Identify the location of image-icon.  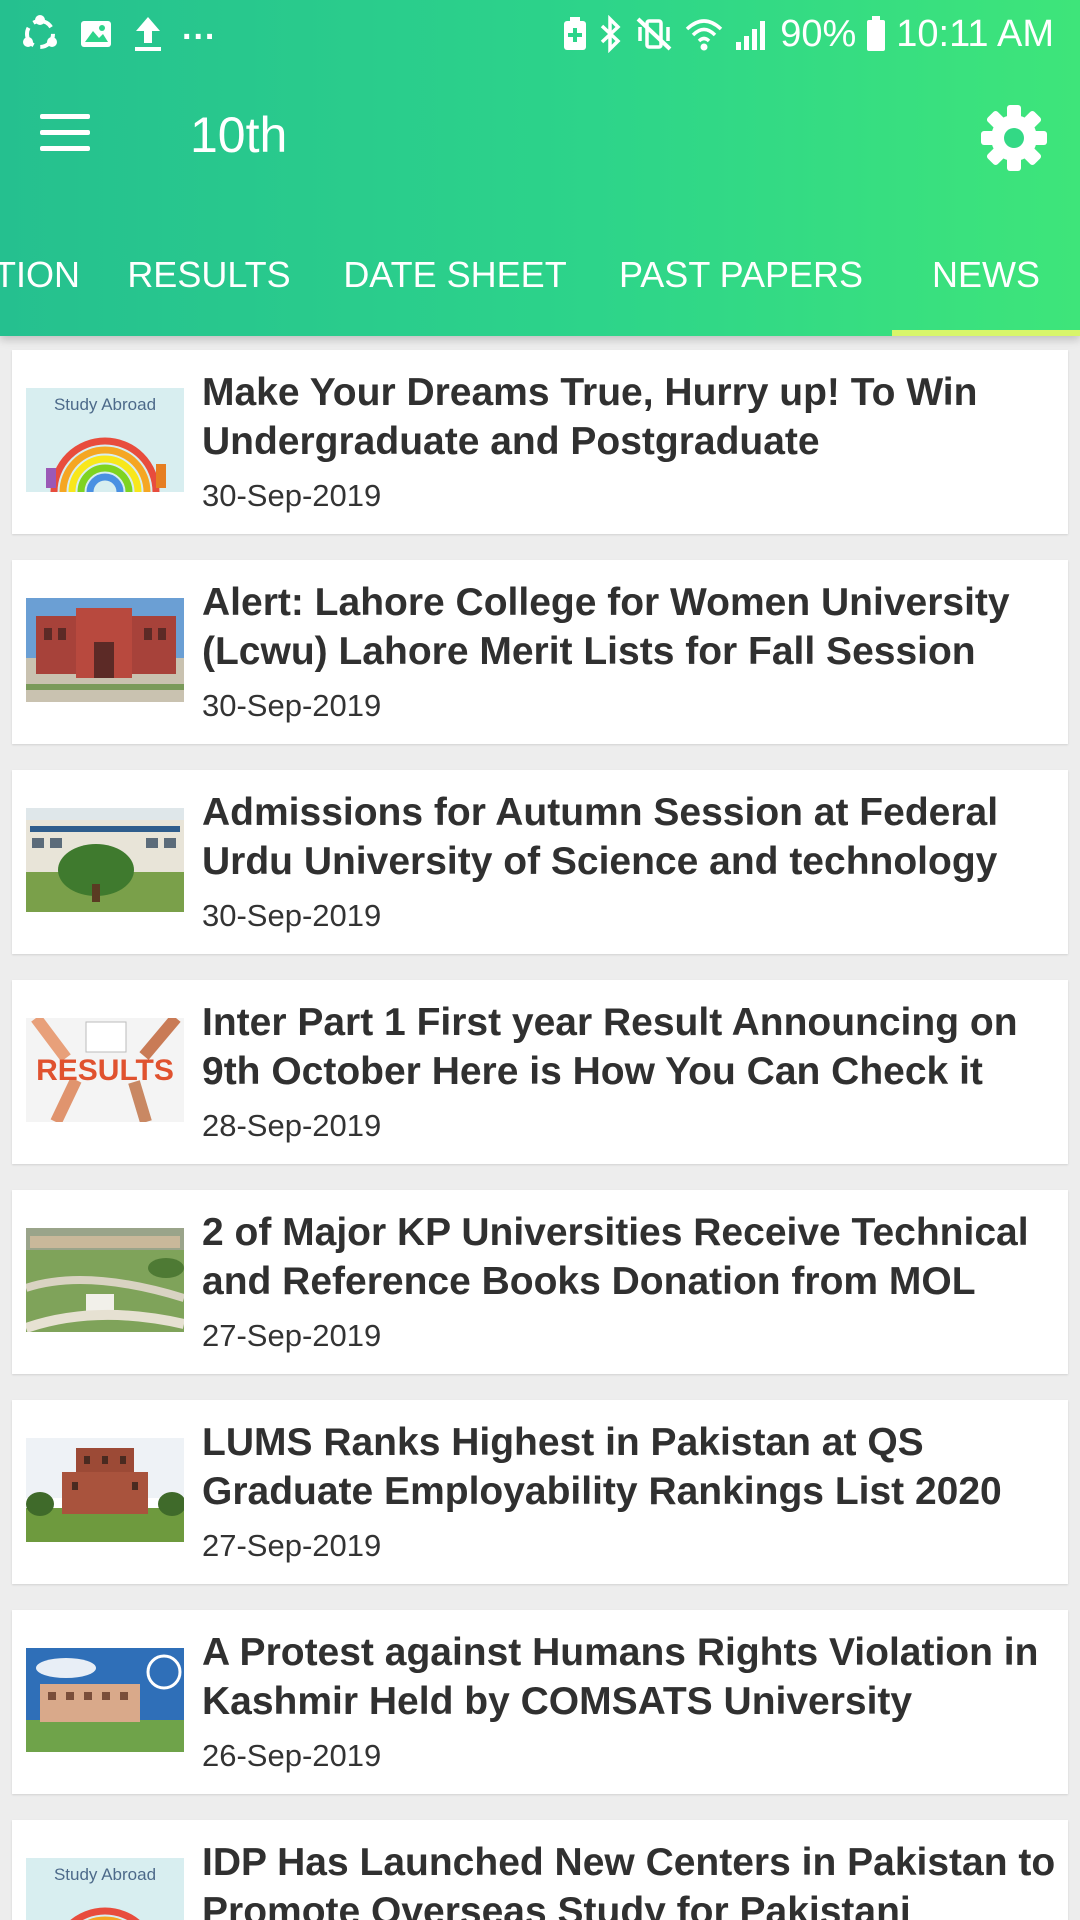
(96, 34).